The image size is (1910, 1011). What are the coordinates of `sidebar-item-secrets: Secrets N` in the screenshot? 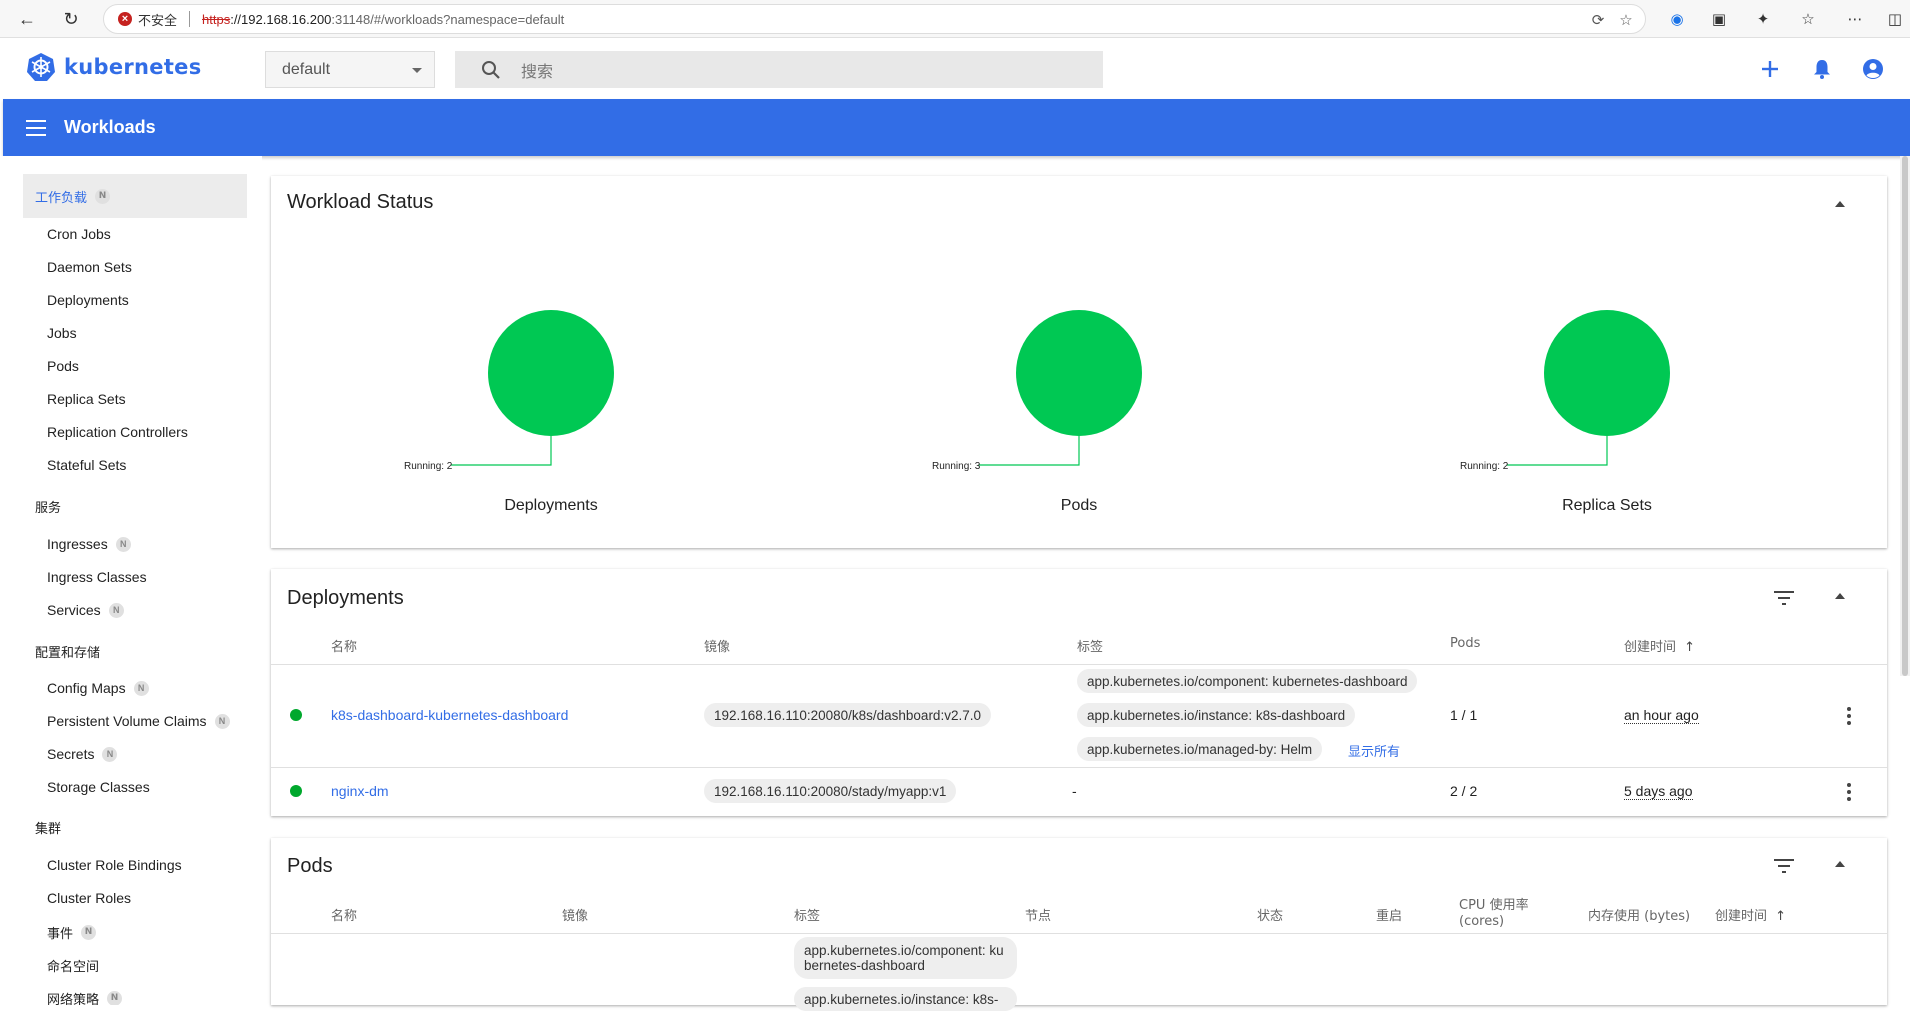 It's located at (82, 754).